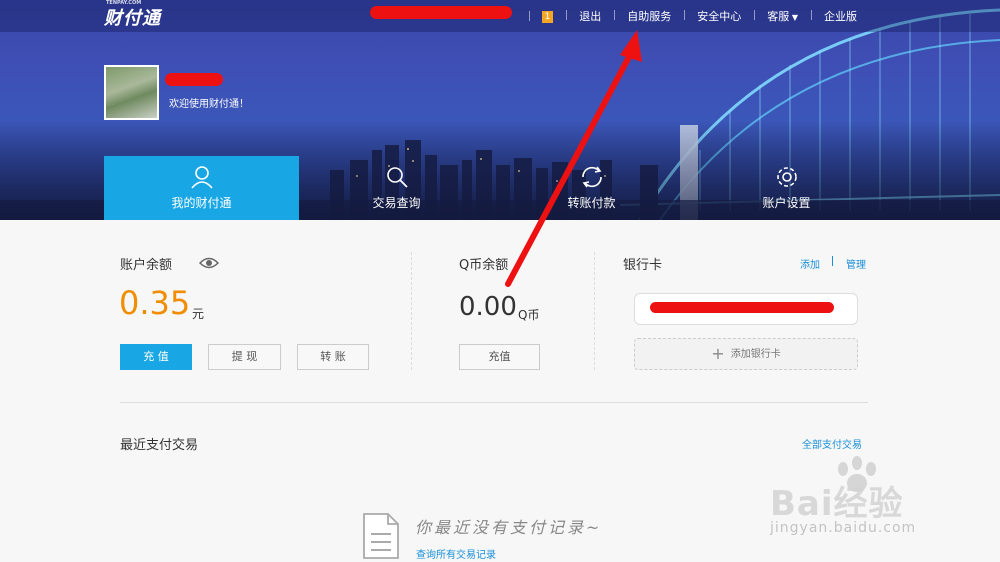 Image resolution: width=1000 pixels, height=562 pixels. What do you see at coordinates (856, 263) in the screenshot?
I see `manage-bank-link: 管理` at bounding box center [856, 263].